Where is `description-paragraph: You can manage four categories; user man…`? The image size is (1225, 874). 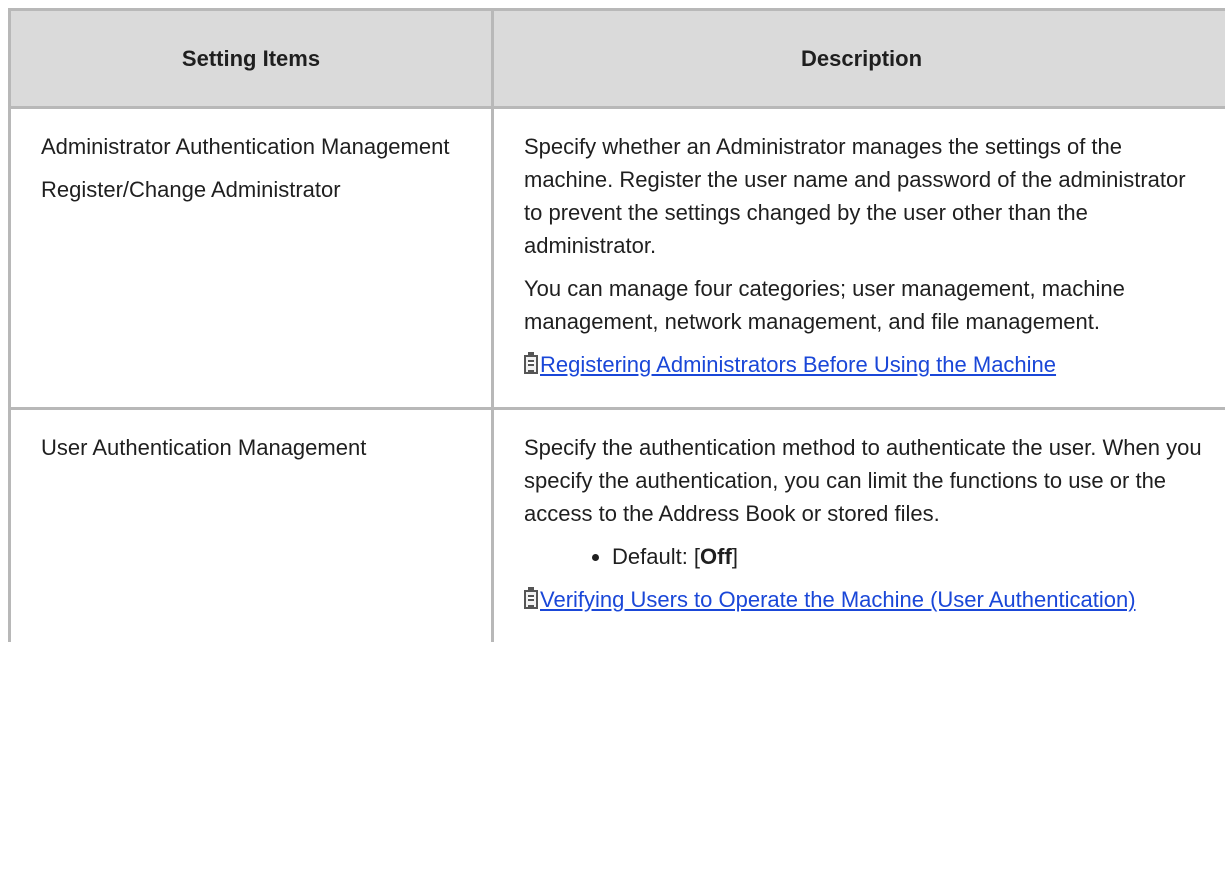 description-paragraph: You can manage four categories; user man… is located at coordinates (824, 305).